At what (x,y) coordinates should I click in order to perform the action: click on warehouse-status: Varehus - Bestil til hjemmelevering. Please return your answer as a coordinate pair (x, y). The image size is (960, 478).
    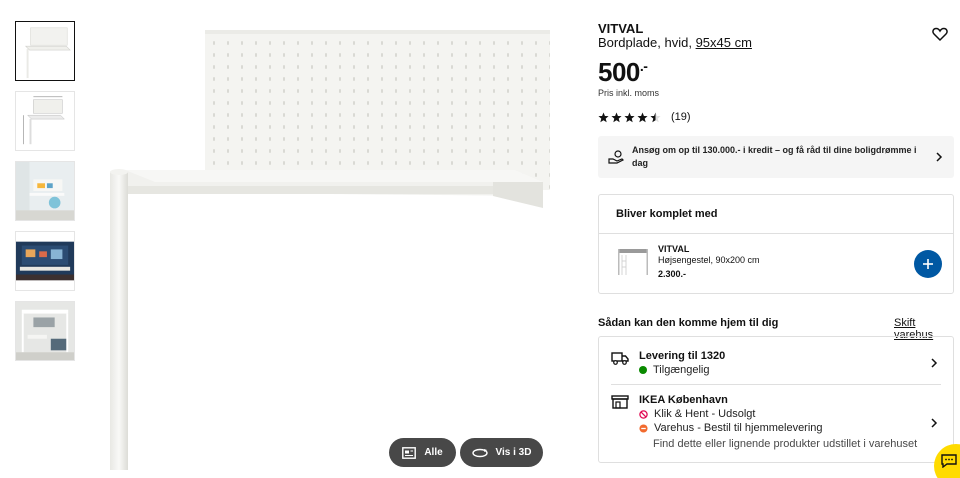
    Looking at the image, I should click on (731, 428).